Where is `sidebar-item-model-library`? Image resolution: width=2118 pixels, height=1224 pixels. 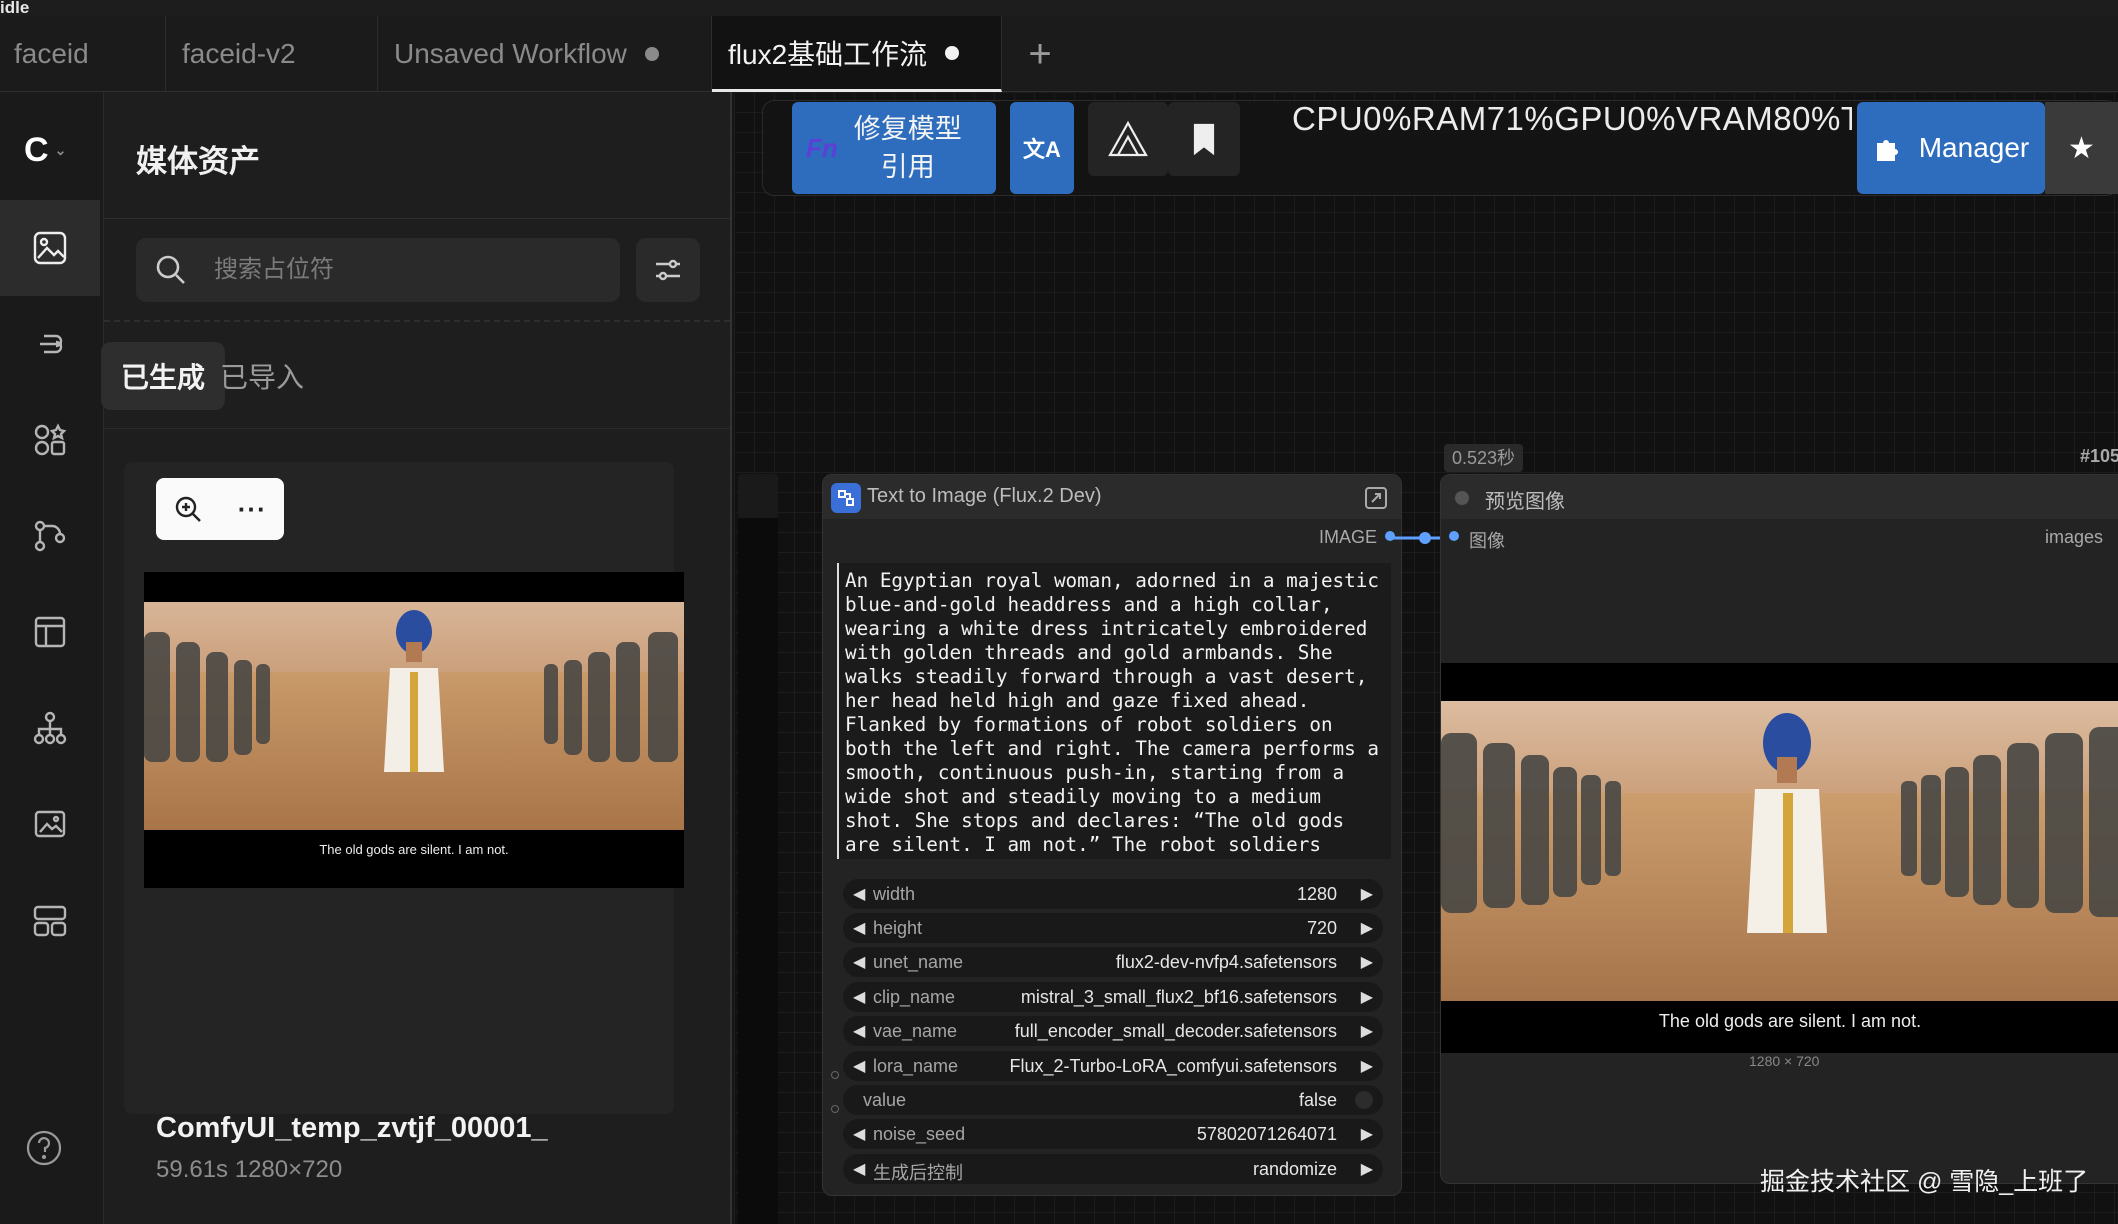
sidebar-item-model-library is located at coordinates (50, 536).